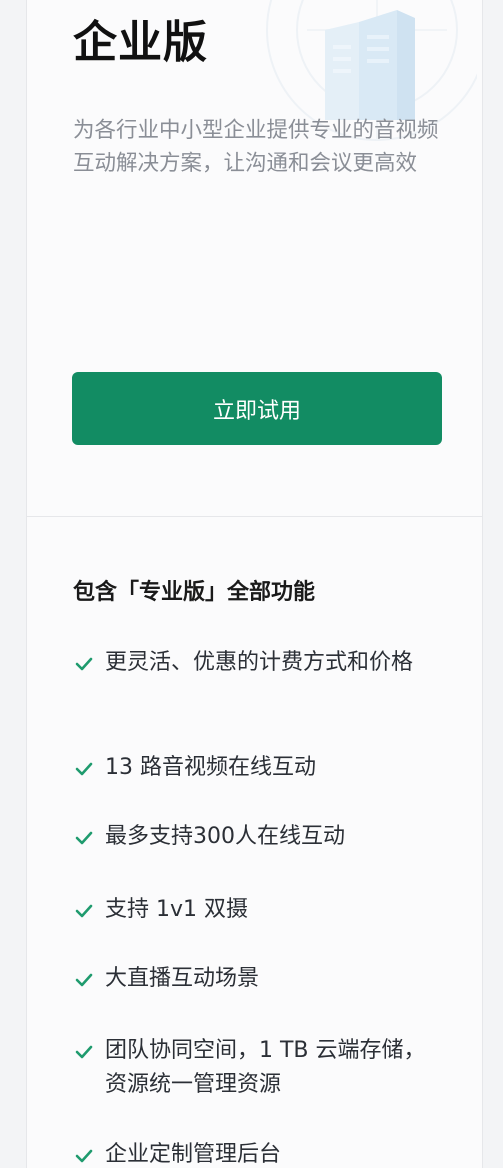 The width and height of the screenshot is (503, 1168). I want to click on feature-item: 更灵活、优惠的计费方式和价格, so click(268, 663).